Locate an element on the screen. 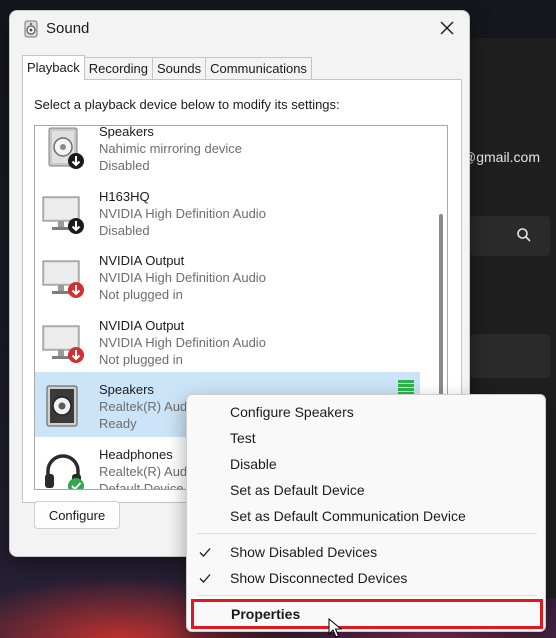  menu-item-show-disconnected-devices: Show Disconnected Devices is located at coordinates (366, 578).